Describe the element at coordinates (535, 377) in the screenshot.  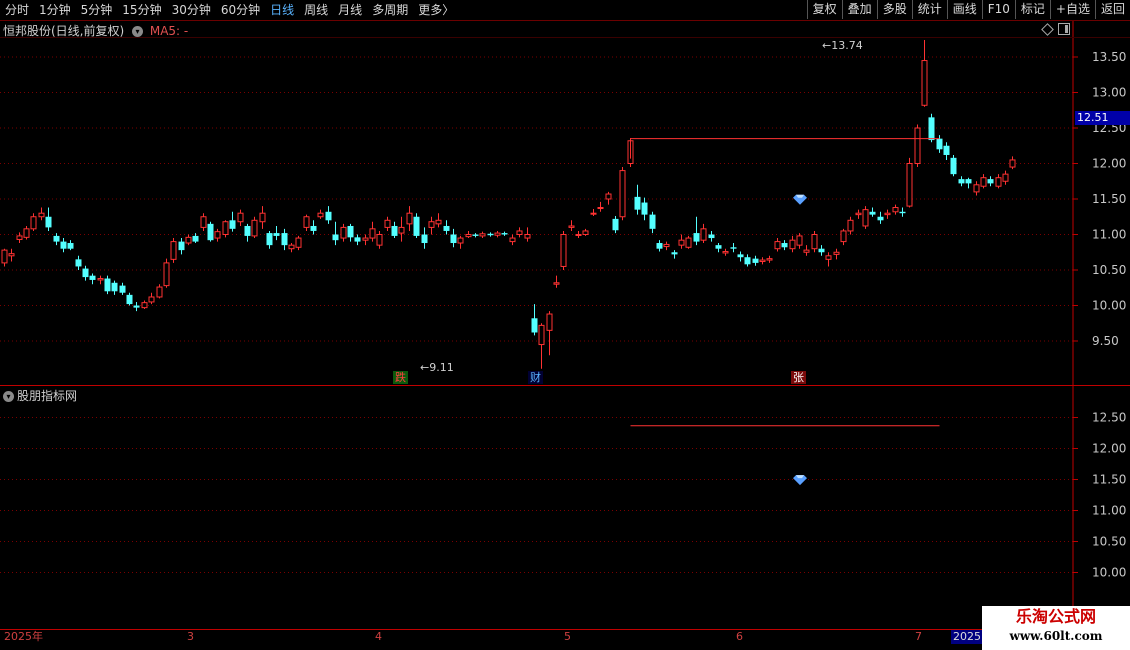
I see `marker-cai: 财` at that location.